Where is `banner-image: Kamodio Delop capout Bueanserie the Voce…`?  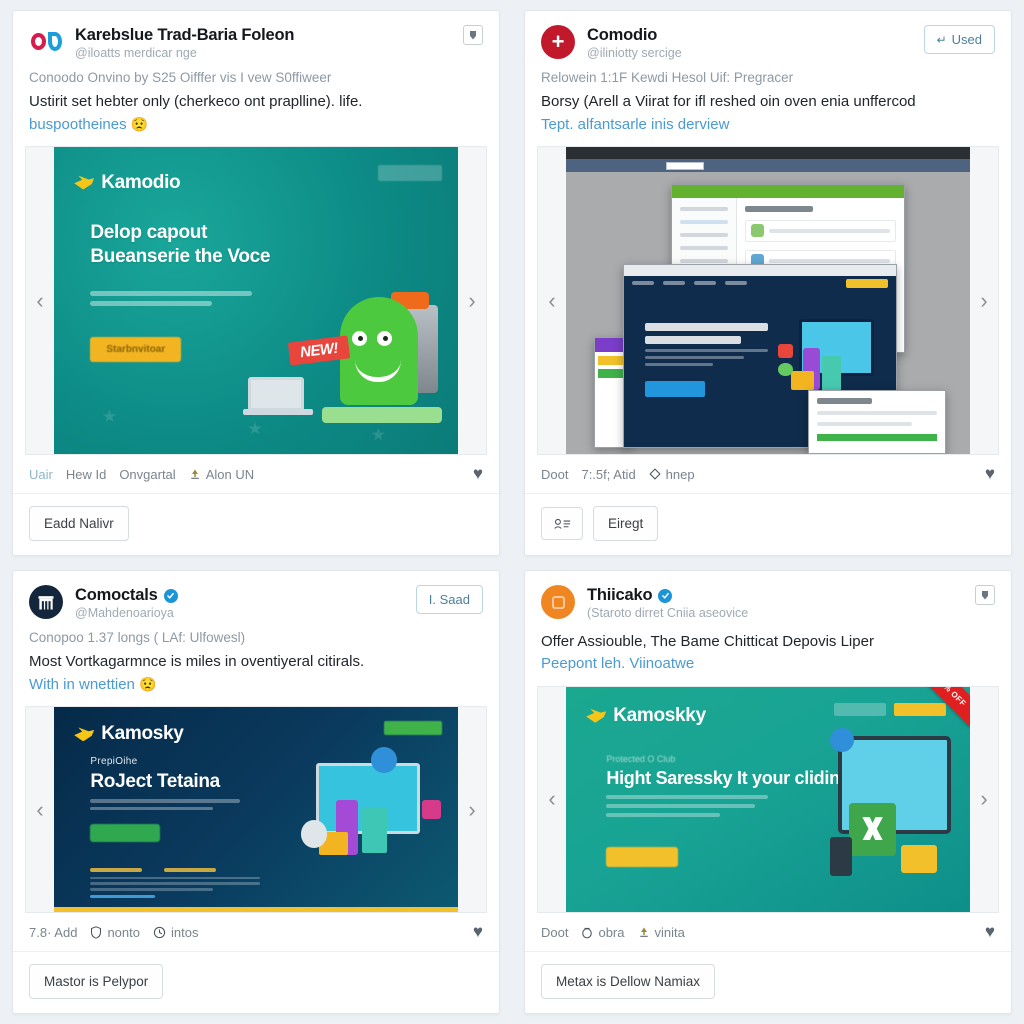 banner-image: Kamodio Delop capout Bueanserie the Voce… is located at coordinates (256, 300).